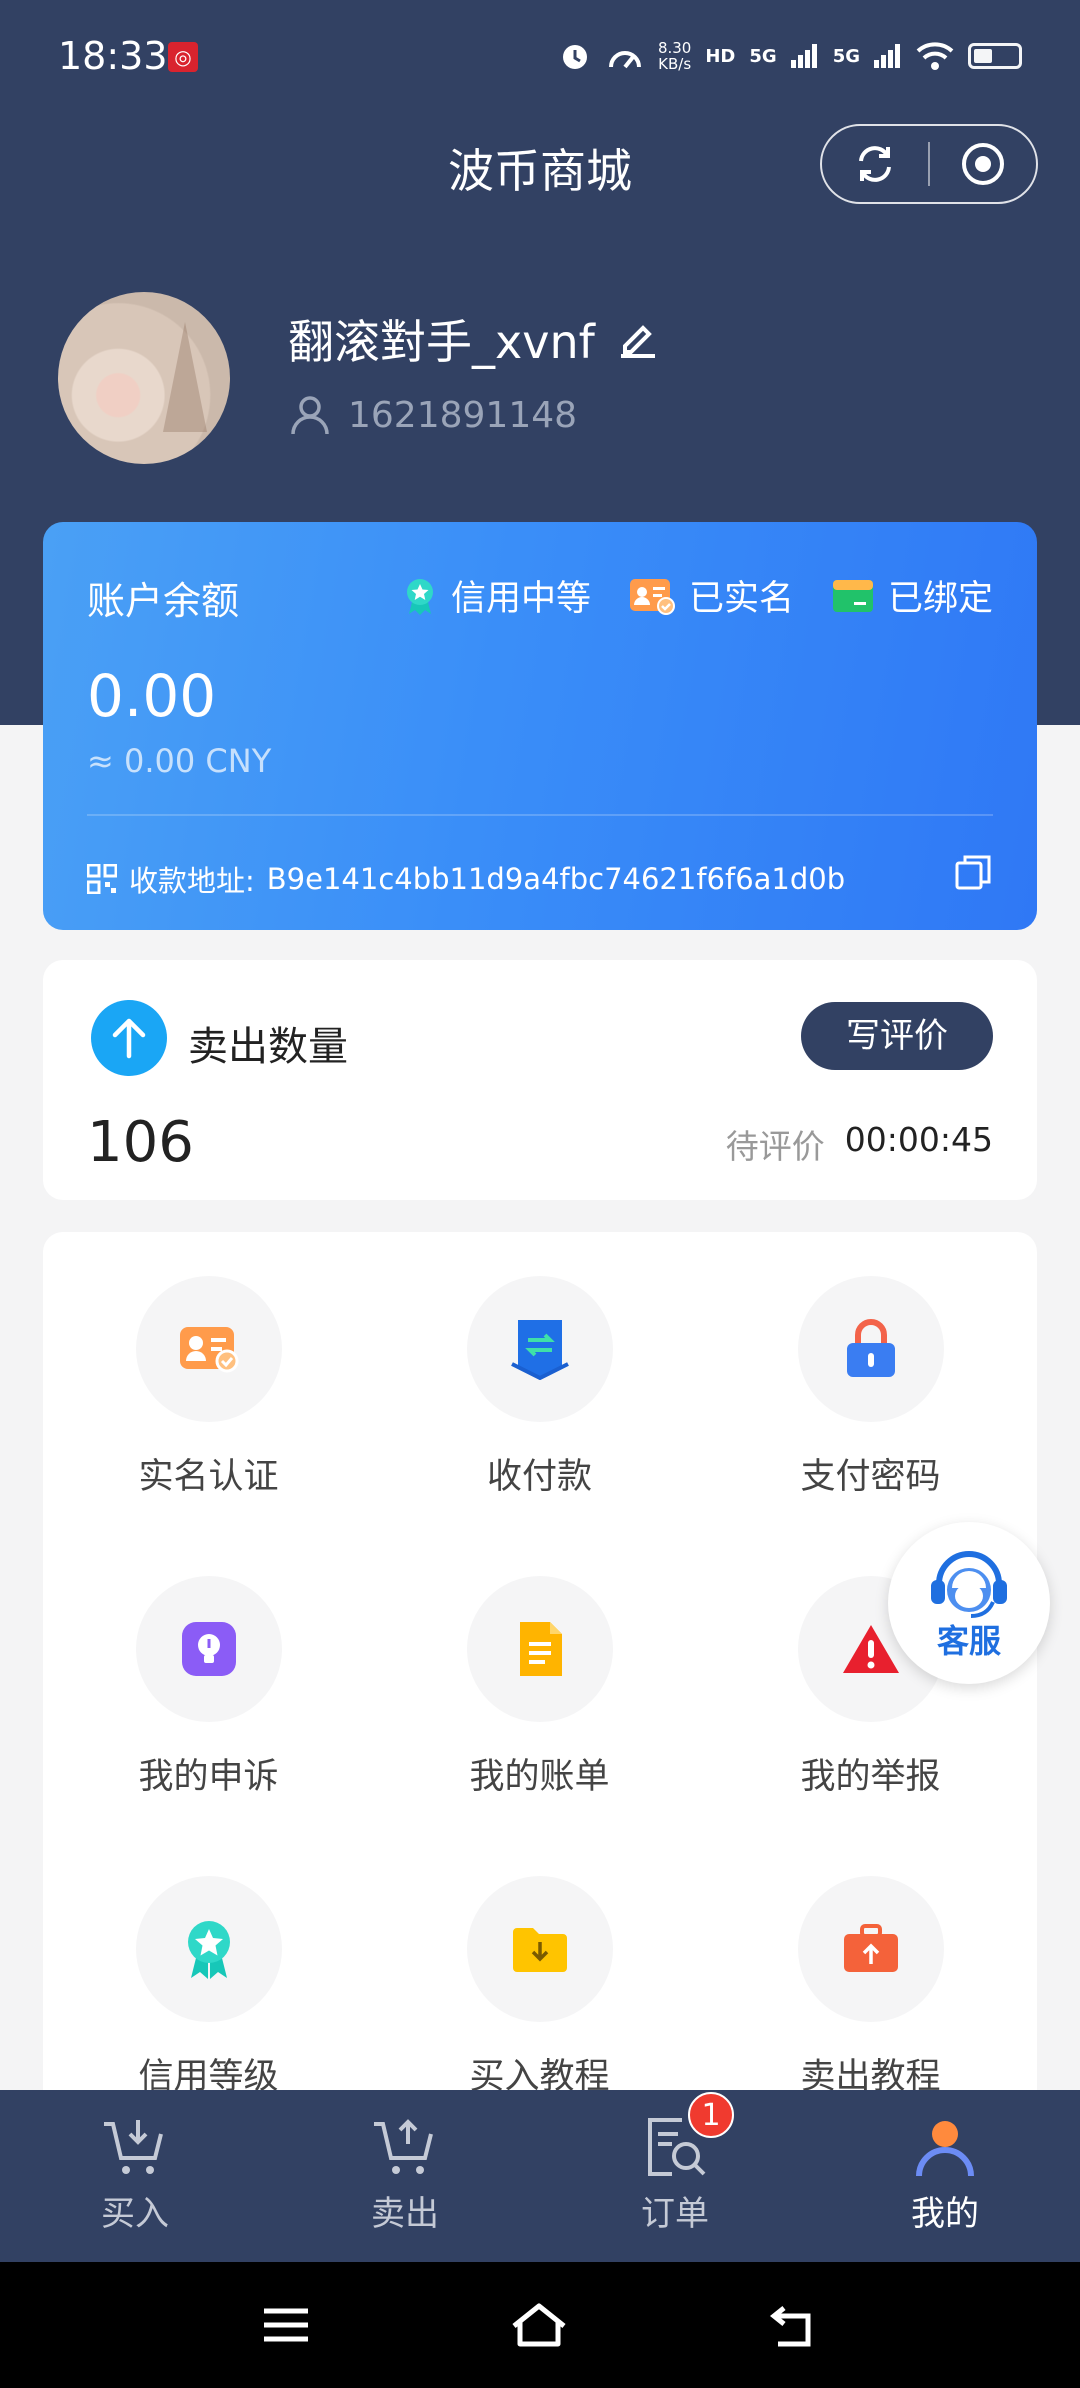 This screenshot has width=1080, height=2388. What do you see at coordinates (935, 56) in the screenshot?
I see `wifi-icon` at bounding box center [935, 56].